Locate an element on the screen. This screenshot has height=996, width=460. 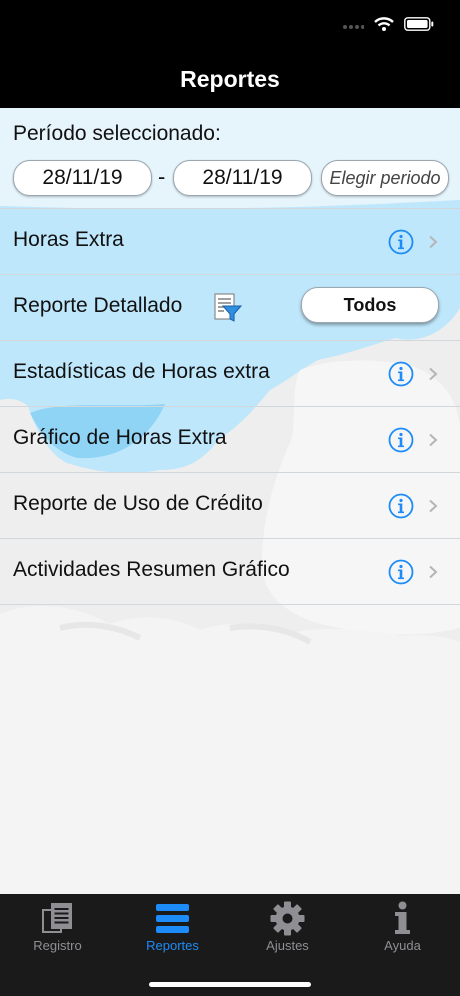
nav-bar: Reportes is located at coordinates (230, 79).